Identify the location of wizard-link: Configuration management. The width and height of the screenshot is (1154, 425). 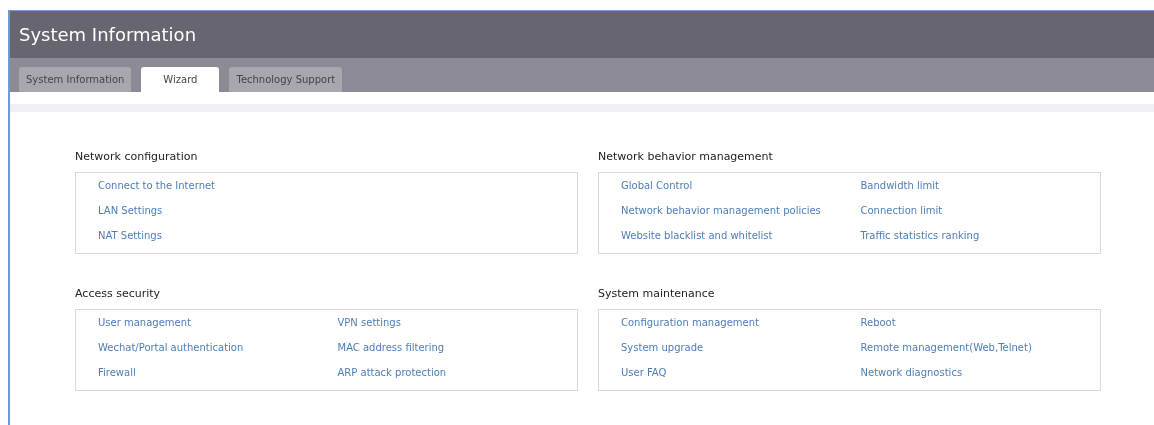
(690, 322).